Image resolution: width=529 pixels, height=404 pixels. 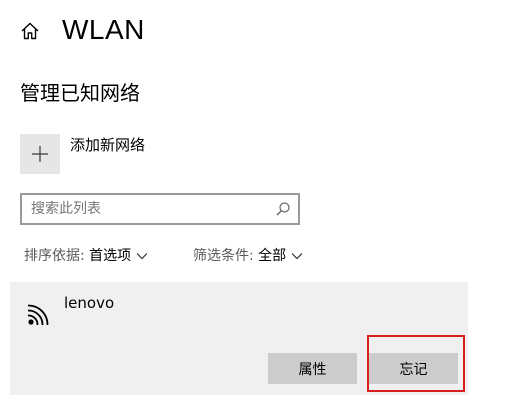 I want to click on add-network-label: 添加新网络, so click(x=107, y=145).